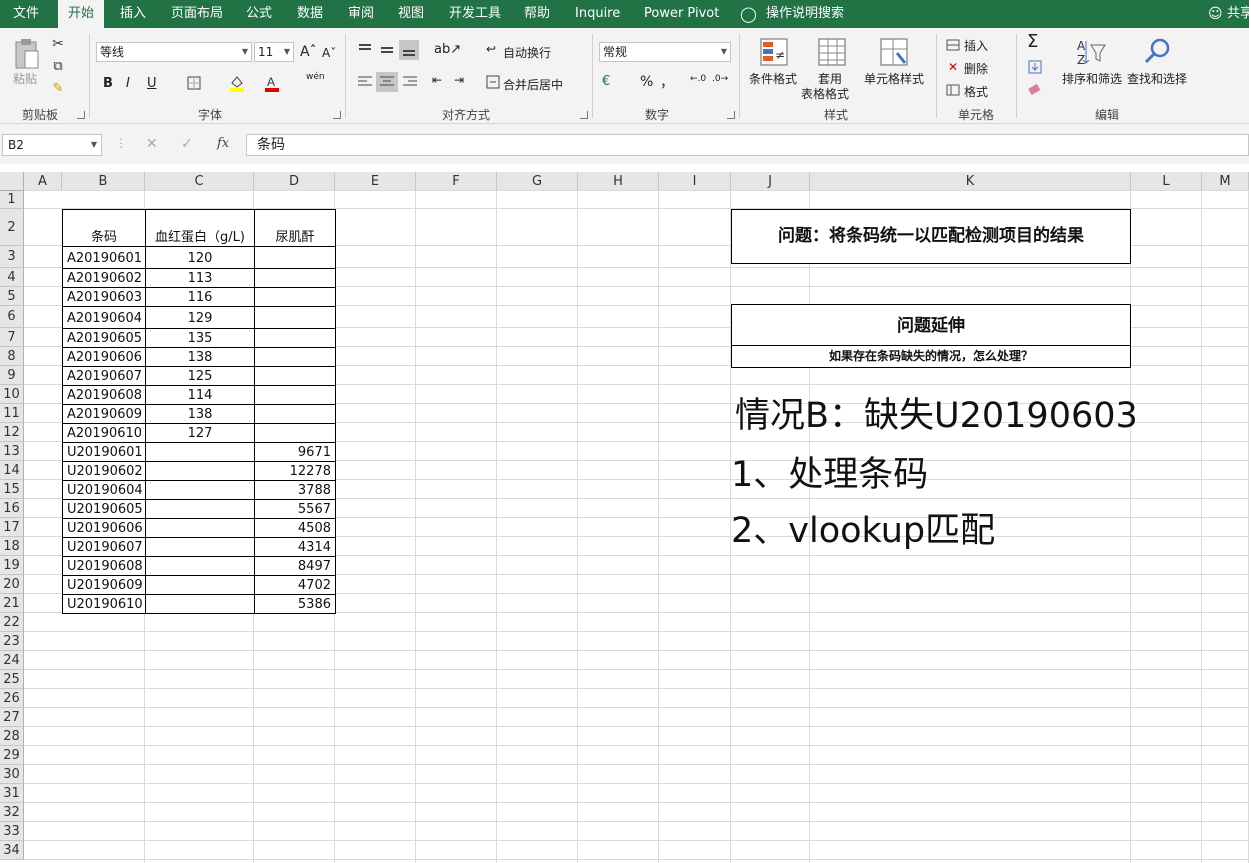  I want to click on column-header-i: I, so click(695, 181).